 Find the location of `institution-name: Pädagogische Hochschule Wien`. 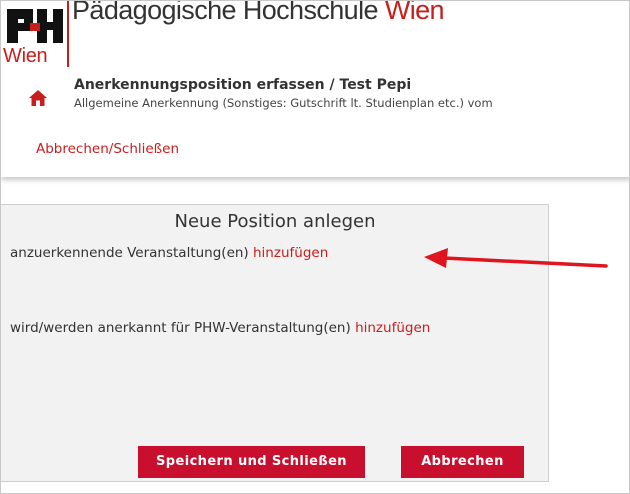

institution-name: Pädagogische Hochschule Wien is located at coordinates (258, 13).